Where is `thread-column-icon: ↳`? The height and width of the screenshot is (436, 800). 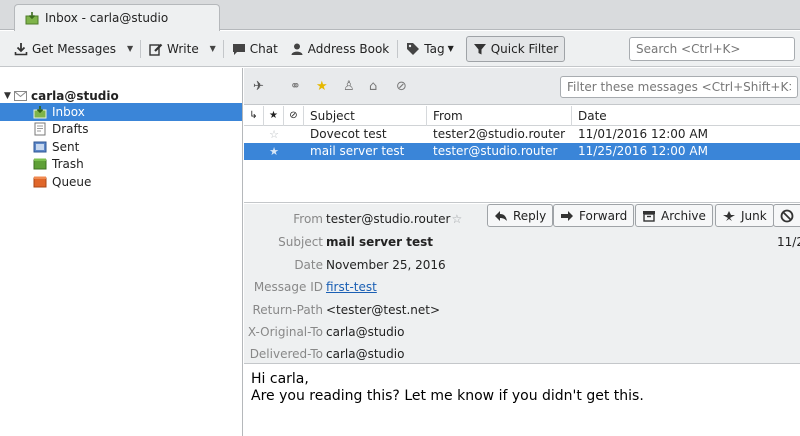 thread-column-icon: ↳ is located at coordinates (254, 116).